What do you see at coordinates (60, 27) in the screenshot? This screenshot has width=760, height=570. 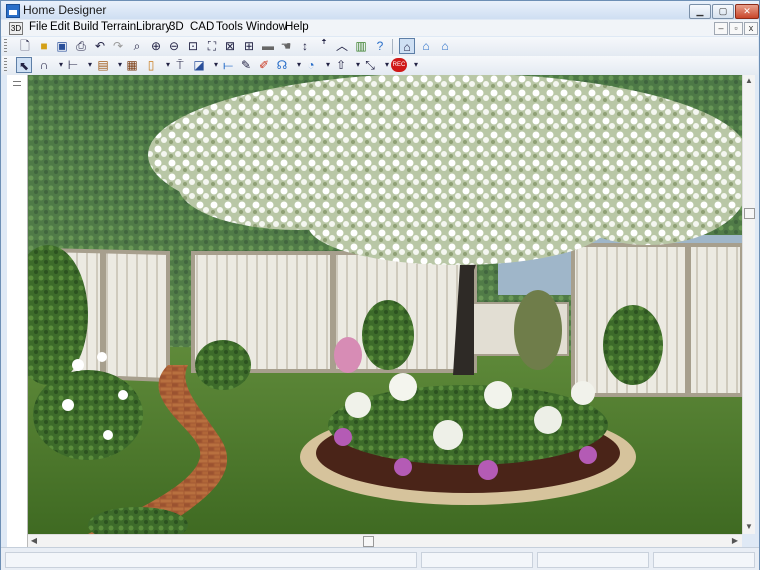 I see `menu-edit: Edit` at bounding box center [60, 27].